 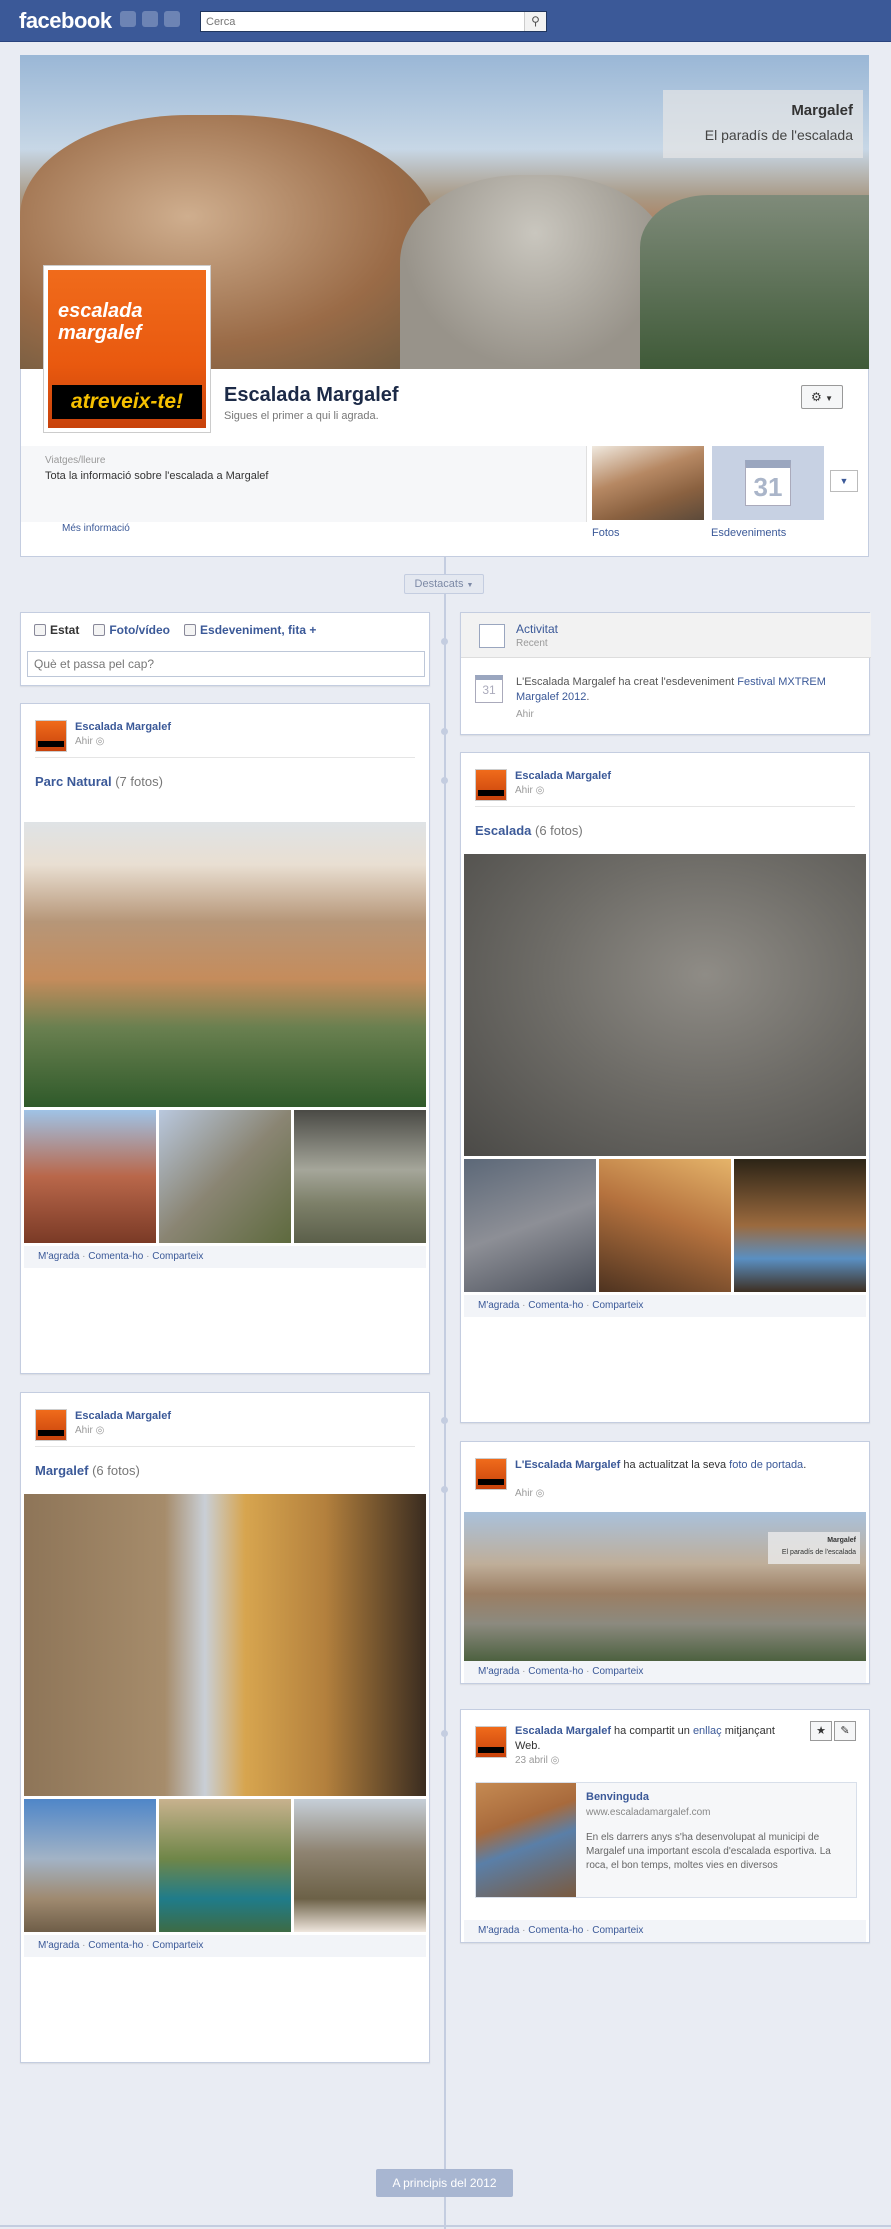 I want to click on album-count: (6 fotos), so click(x=559, y=830).